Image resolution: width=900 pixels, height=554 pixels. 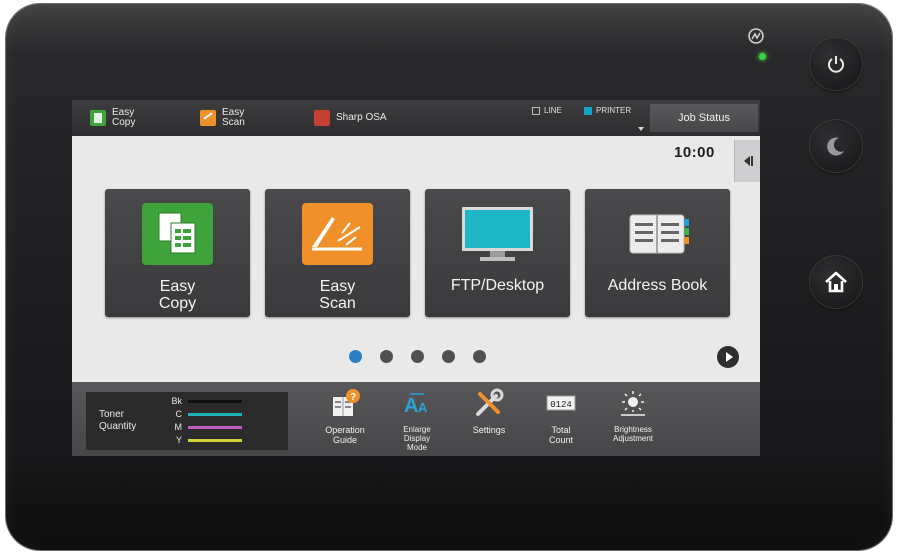 I want to click on shortcut-label: Easy Copy, so click(x=124, y=117).